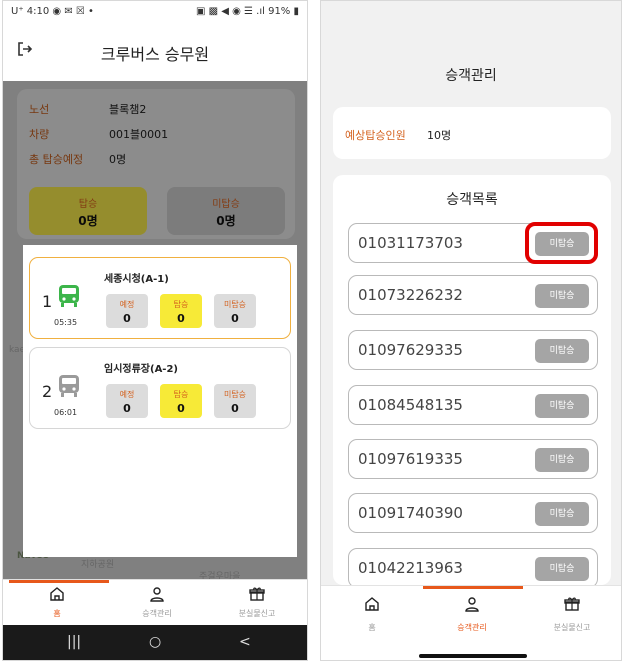 The height and width of the screenshot is (661, 622). What do you see at coordinates (375, 135) in the screenshot?
I see `expected-label: 예상탑승인원` at bounding box center [375, 135].